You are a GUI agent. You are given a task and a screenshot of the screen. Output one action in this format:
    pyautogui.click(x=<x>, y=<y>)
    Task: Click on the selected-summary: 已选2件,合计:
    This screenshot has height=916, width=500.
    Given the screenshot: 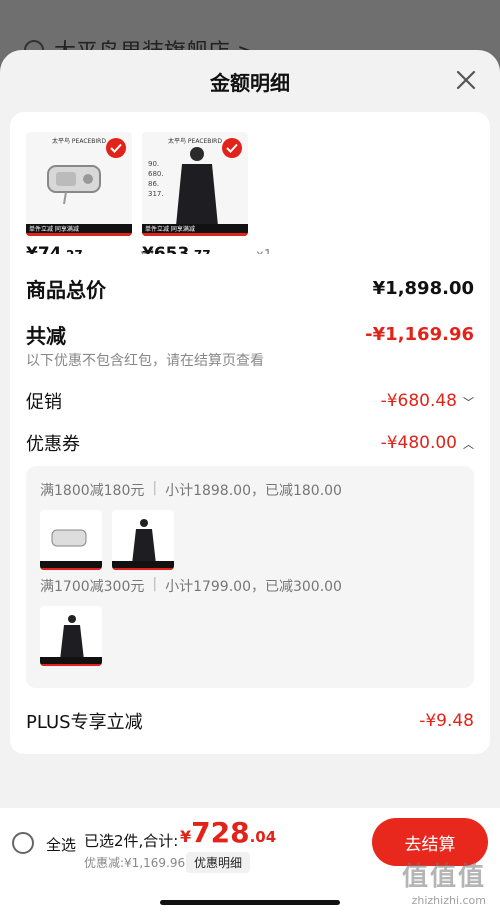 What is the action you would take?
    pyautogui.click(x=131, y=841)
    